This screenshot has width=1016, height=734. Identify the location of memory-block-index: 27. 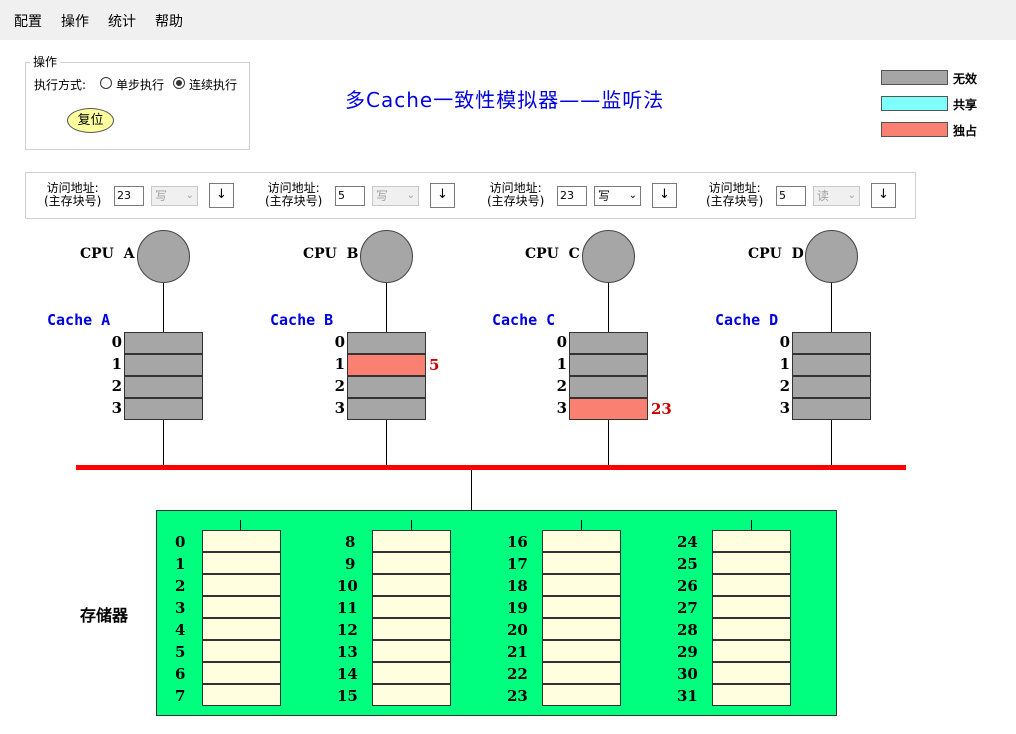
(687, 608).